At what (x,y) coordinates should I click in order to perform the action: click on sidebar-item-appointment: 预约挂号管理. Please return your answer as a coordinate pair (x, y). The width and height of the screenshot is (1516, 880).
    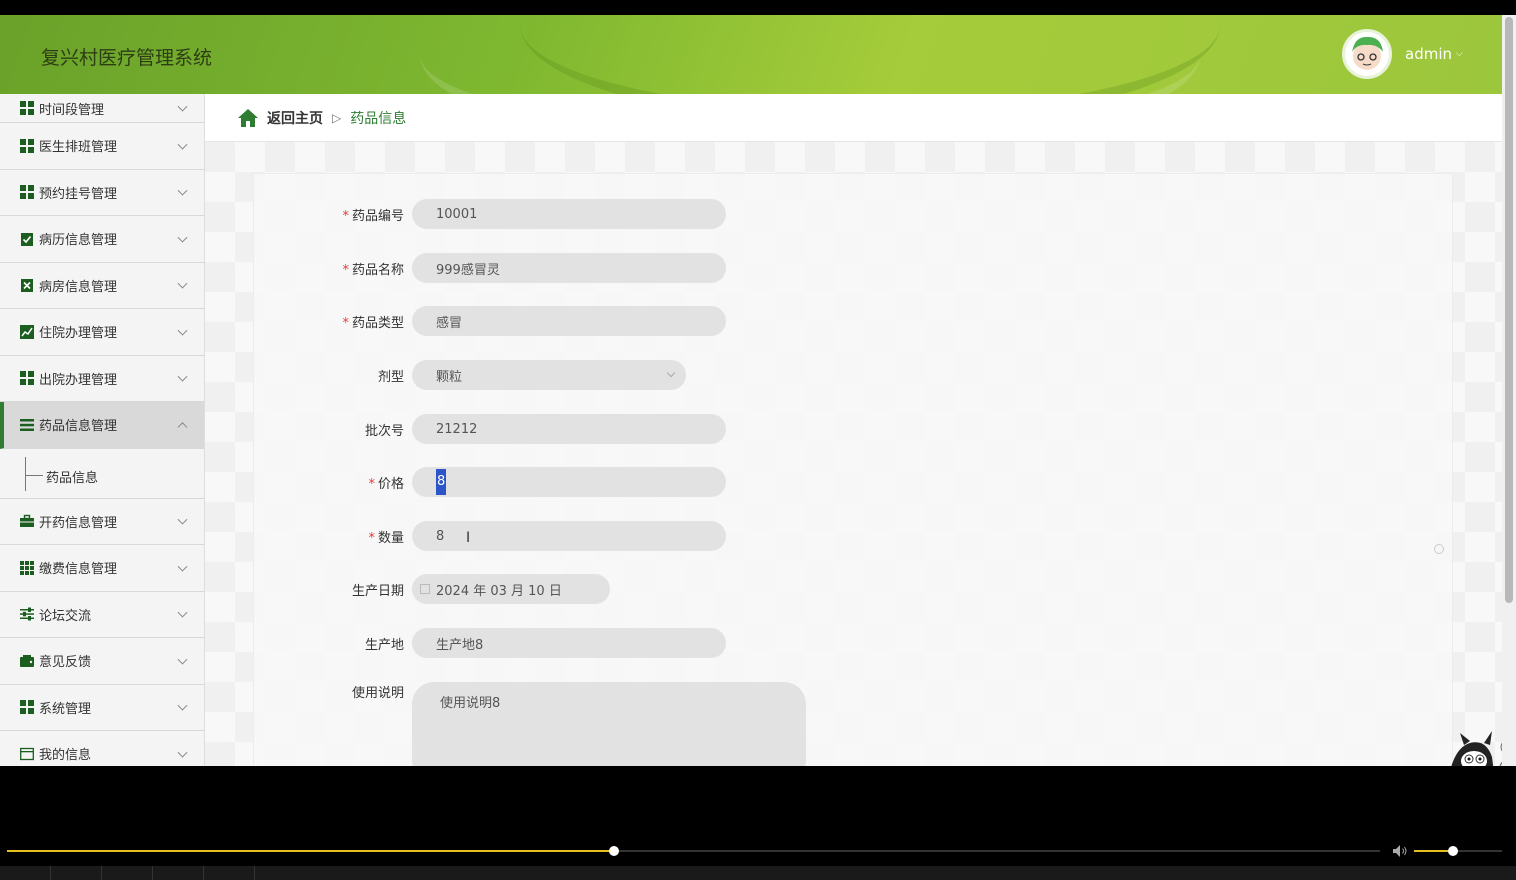
    Looking at the image, I should click on (102, 193).